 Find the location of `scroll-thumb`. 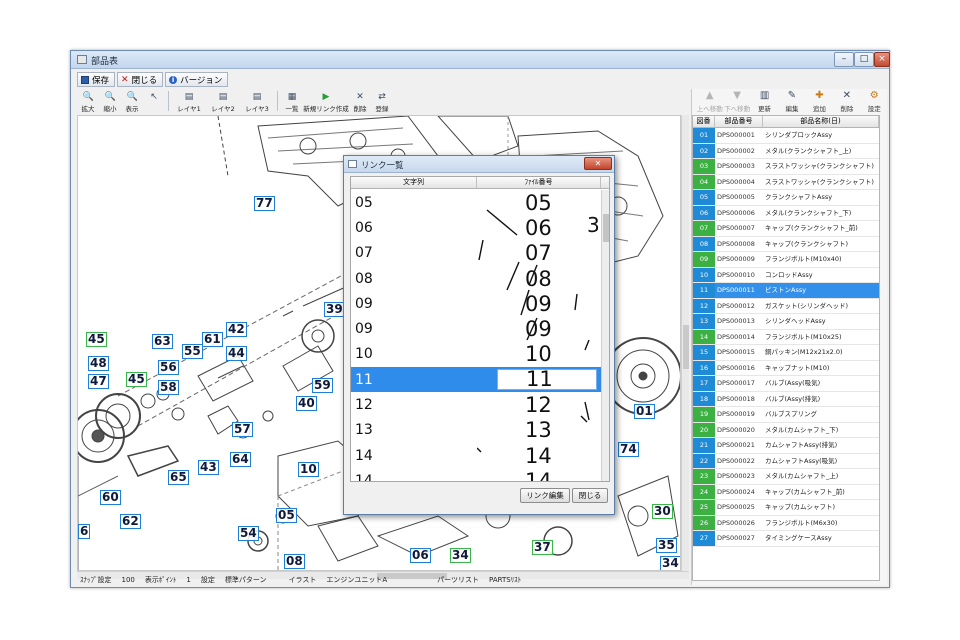

scroll-thumb is located at coordinates (606, 228).